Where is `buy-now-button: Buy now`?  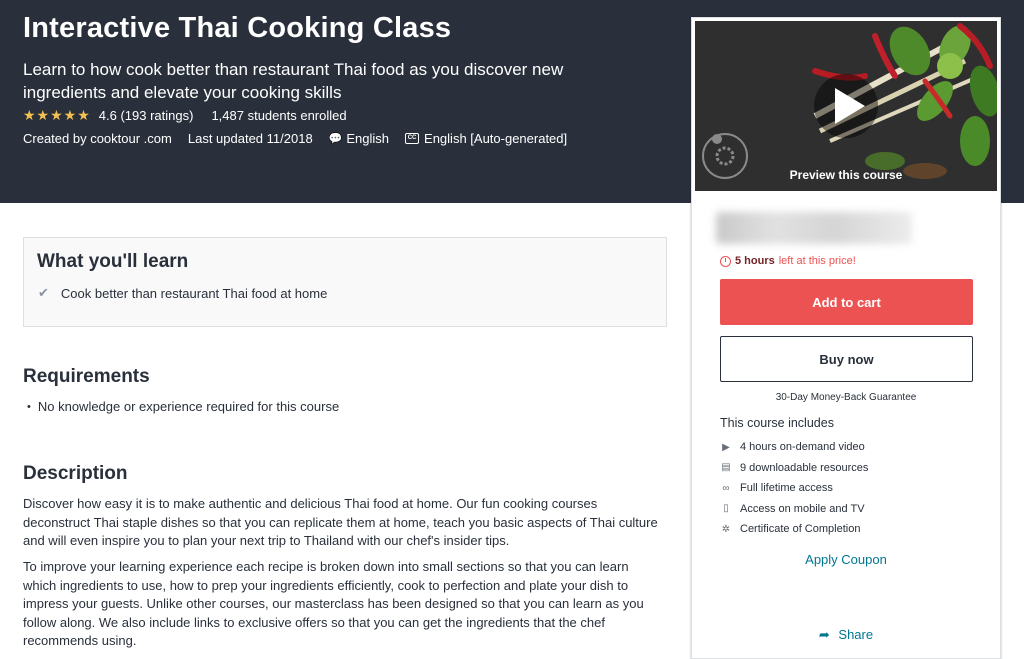
buy-now-button: Buy now is located at coordinates (846, 359).